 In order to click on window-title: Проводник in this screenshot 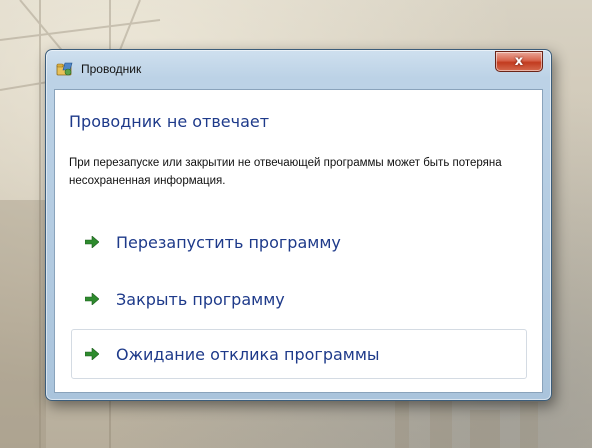, I will do `click(111, 69)`.